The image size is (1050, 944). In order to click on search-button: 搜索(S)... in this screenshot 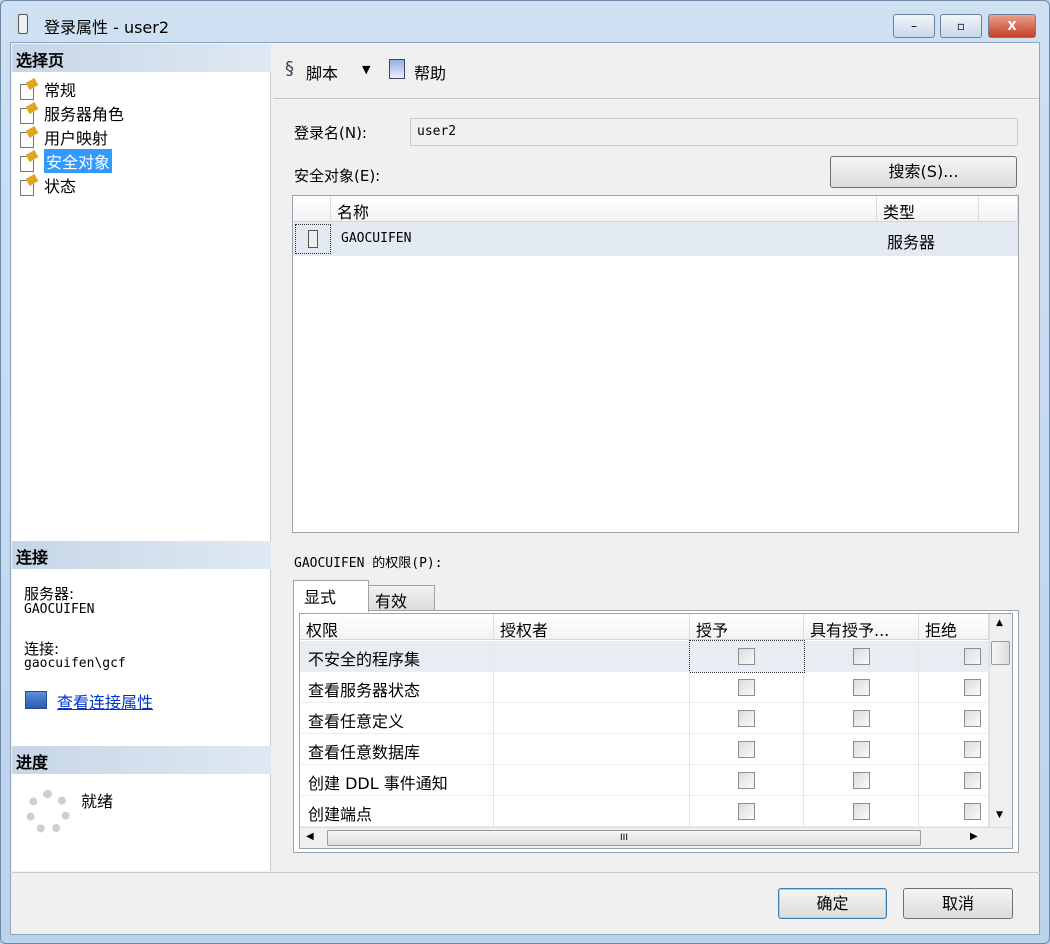, I will do `click(923, 172)`.